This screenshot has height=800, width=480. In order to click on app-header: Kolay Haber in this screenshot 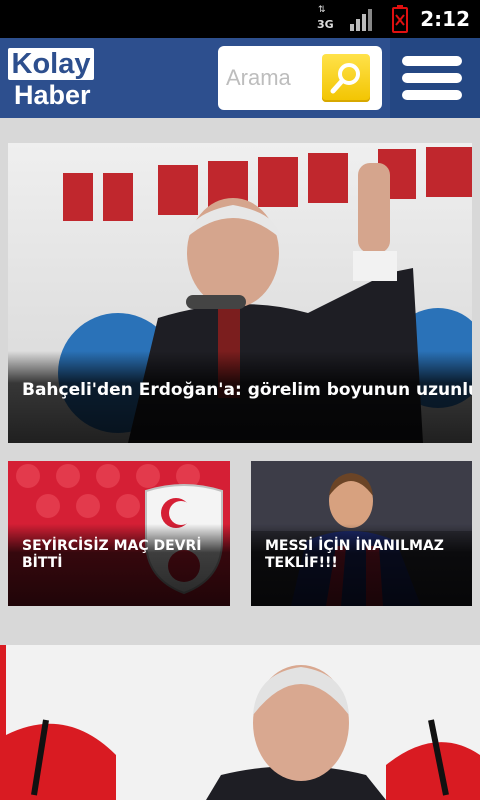, I will do `click(240, 78)`.